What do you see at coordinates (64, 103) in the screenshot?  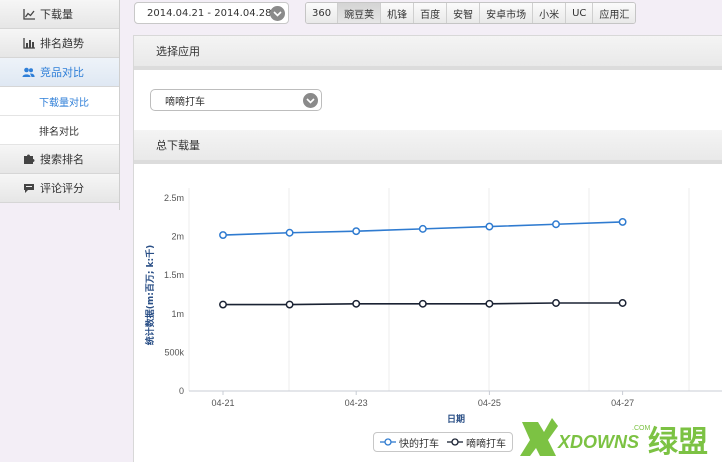 I see `sidebar-subitem-label: 下载量对比` at bounding box center [64, 103].